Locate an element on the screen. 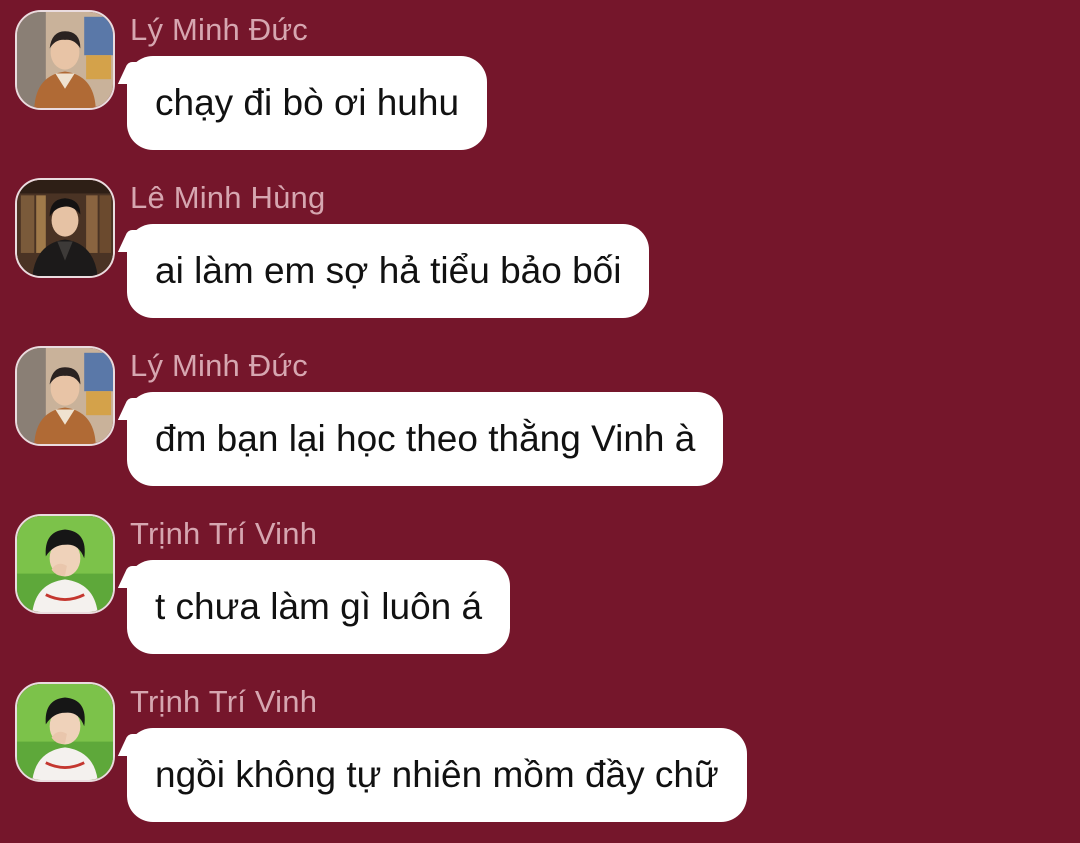  message-bubble: t chưa làm gì luôn á is located at coordinates (319, 607).